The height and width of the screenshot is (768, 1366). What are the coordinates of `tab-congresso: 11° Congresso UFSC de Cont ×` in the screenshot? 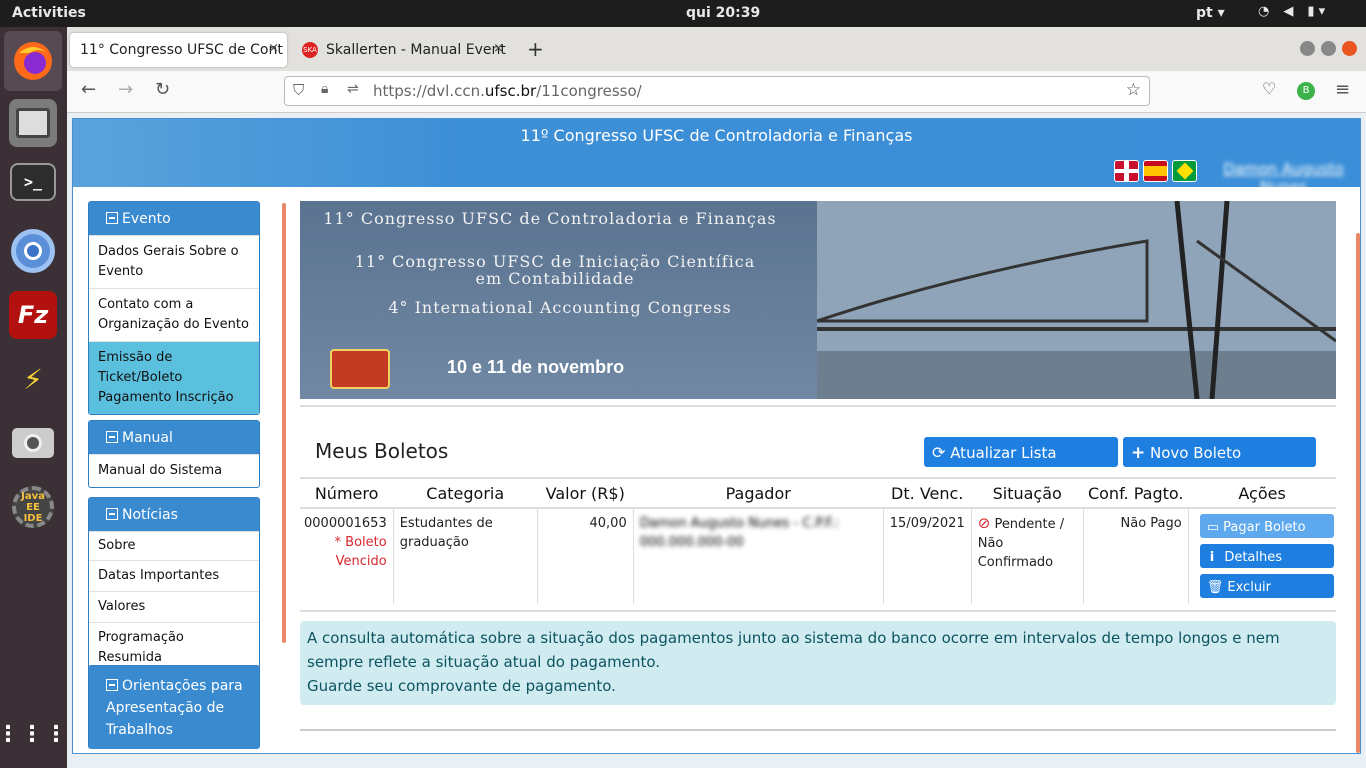 It's located at (178, 50).